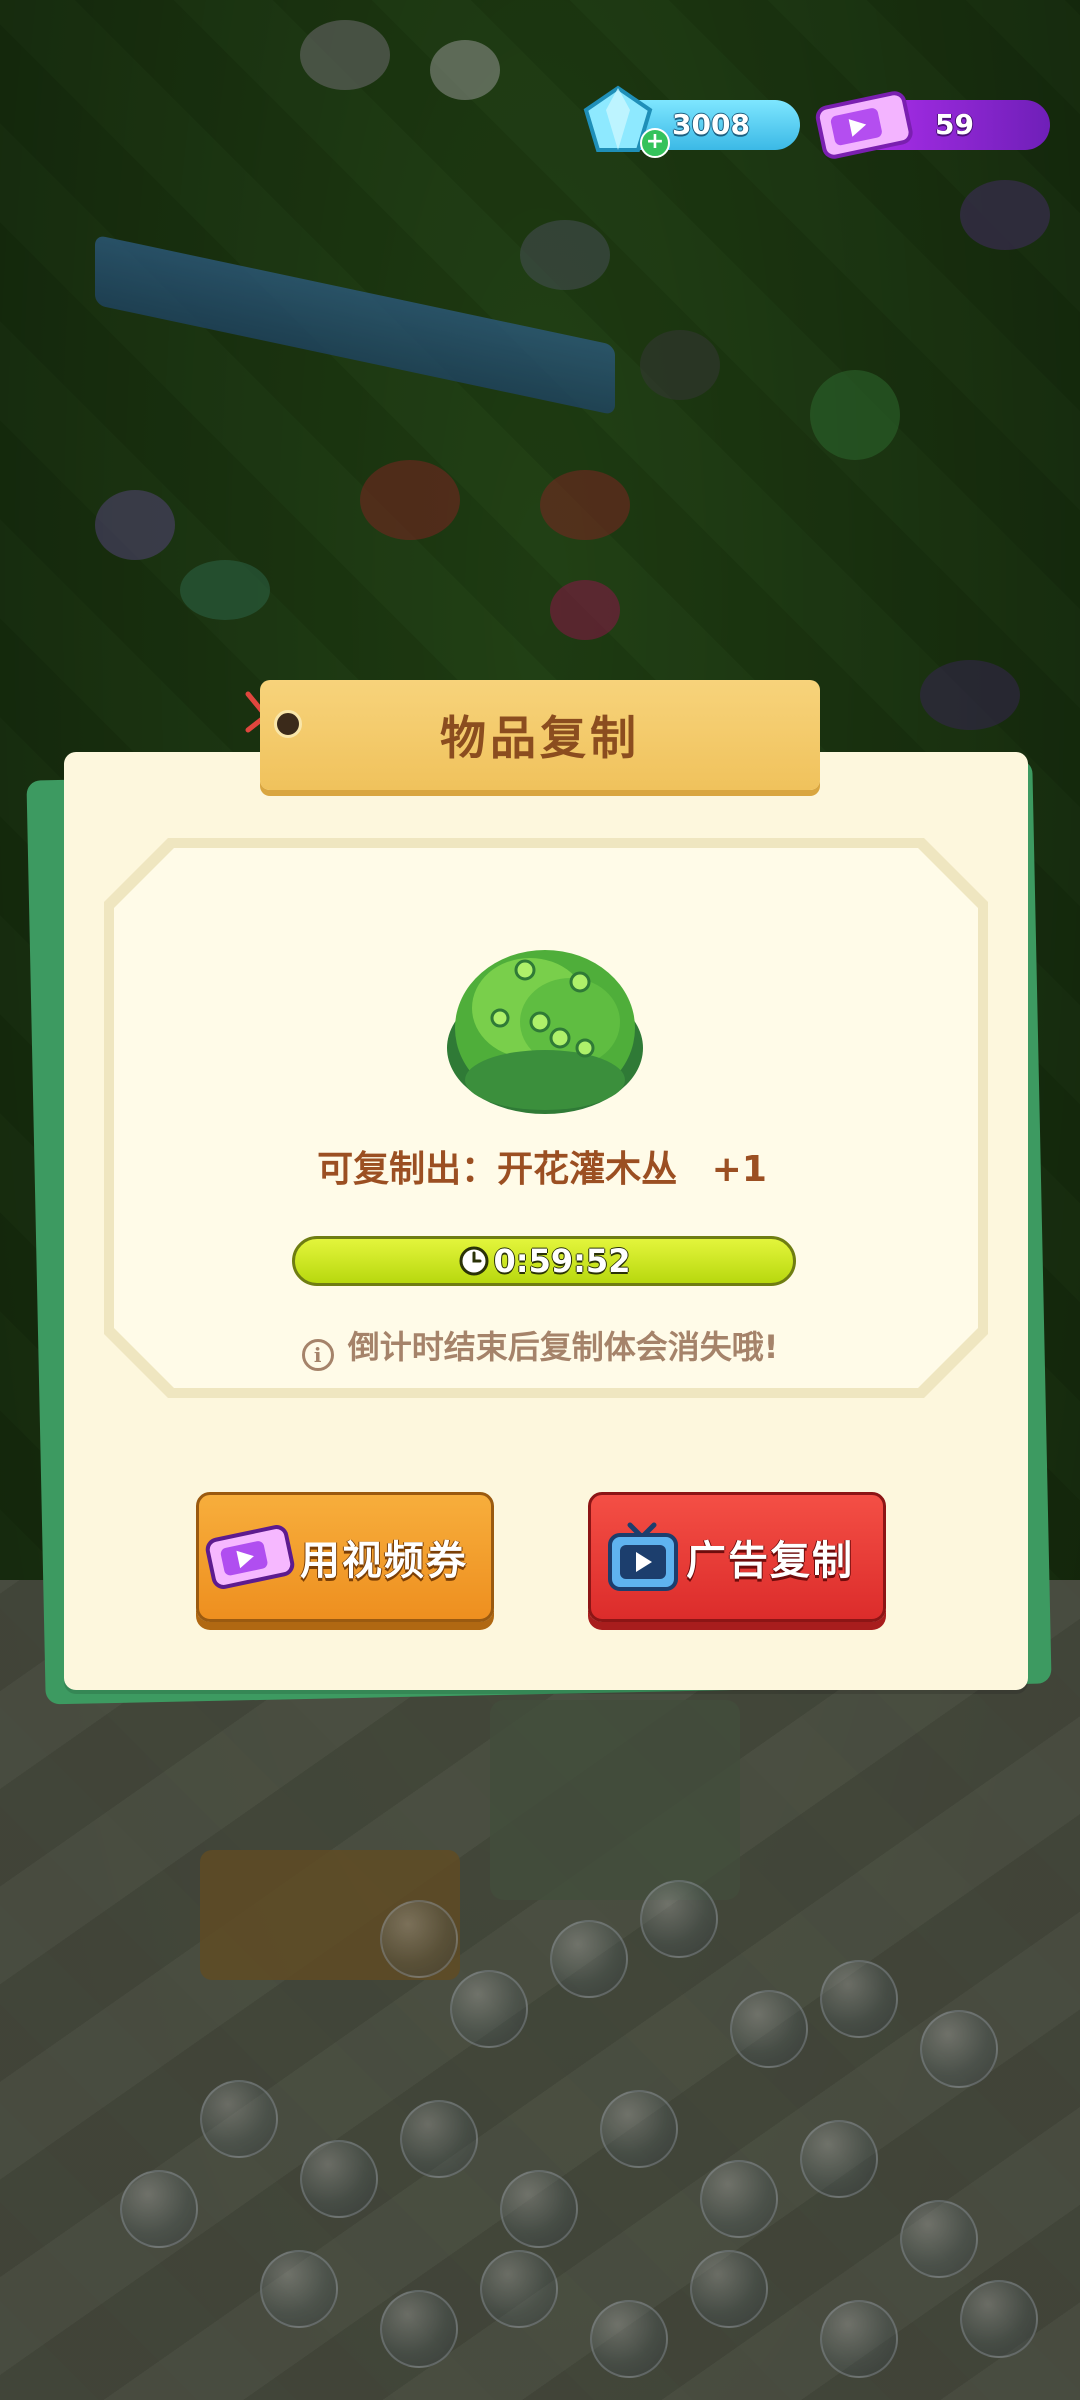 Image resolution: width=1080 pixels, height=2400 pixels. What do you see at coordinates (317, 1355) in the screenshot?
I see `info-icon: i` at bounding box center [317, 1355].